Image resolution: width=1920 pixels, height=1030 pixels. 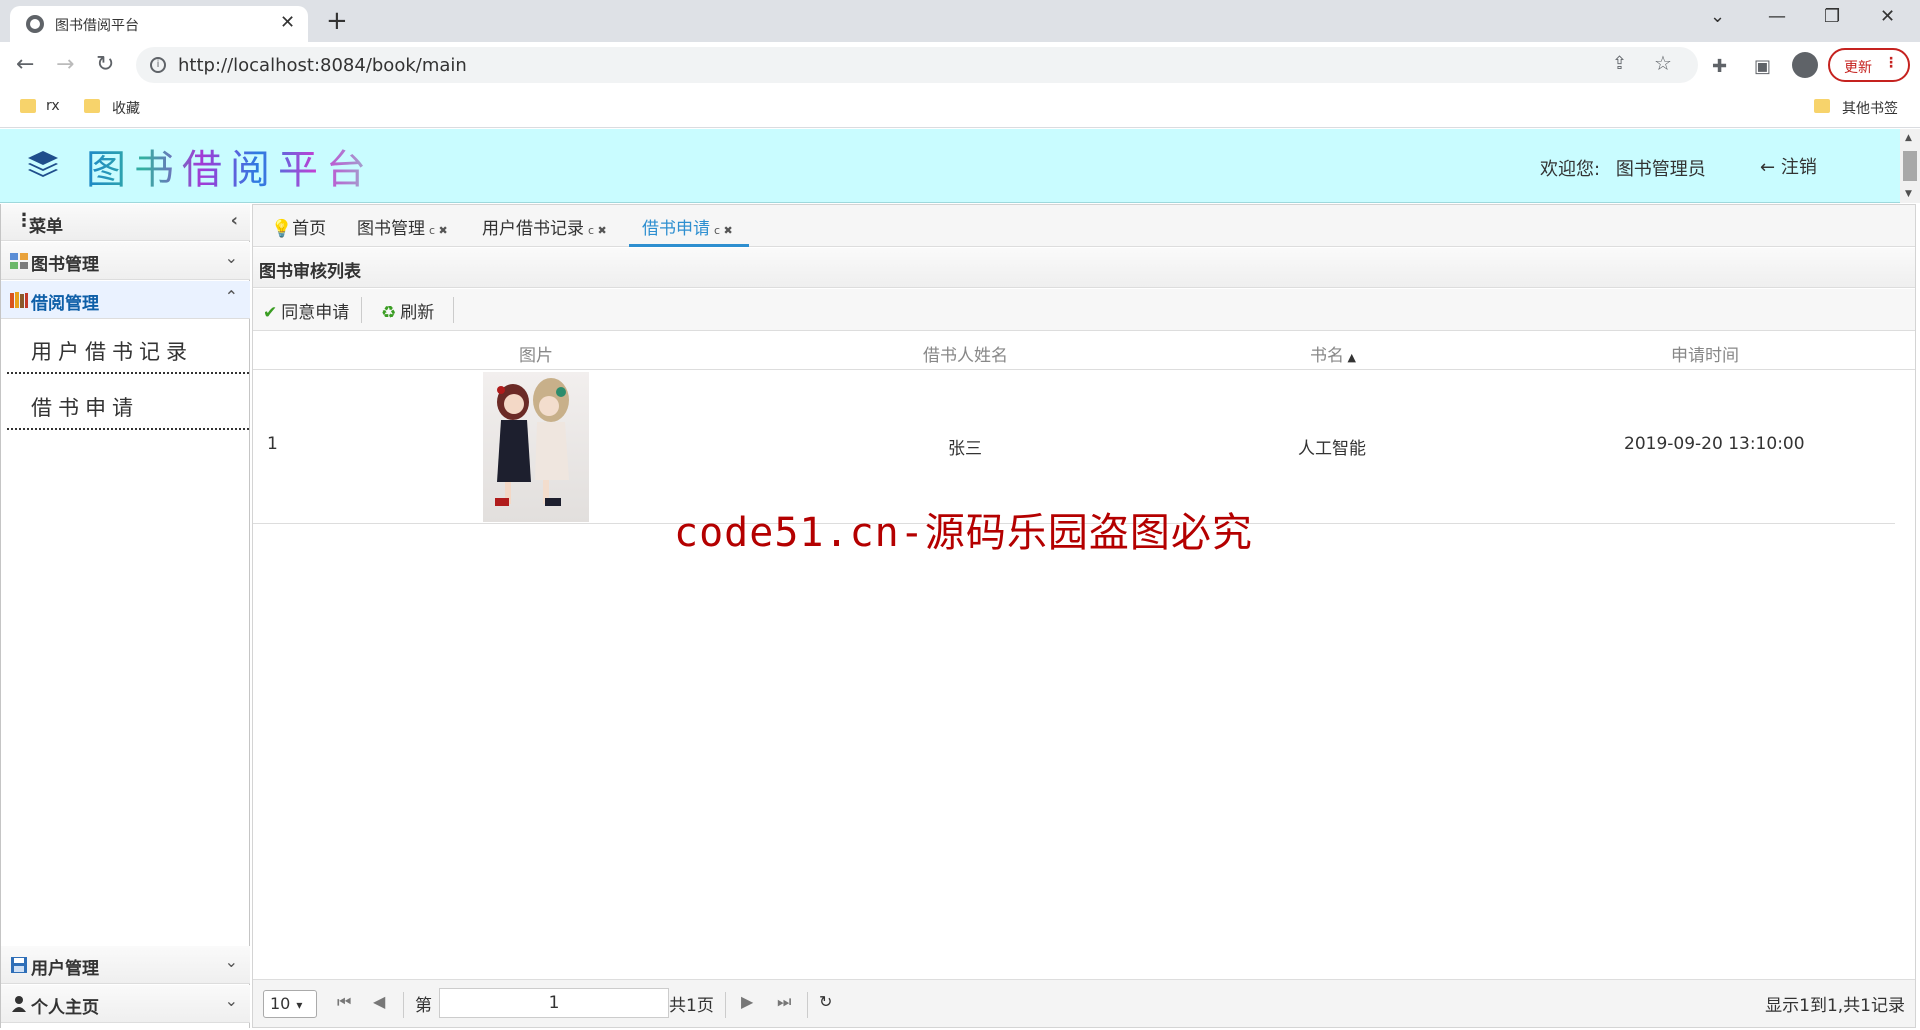 I want to click on browser-tab: 图书借阅平台 ✕, so click(x=159, y=24).